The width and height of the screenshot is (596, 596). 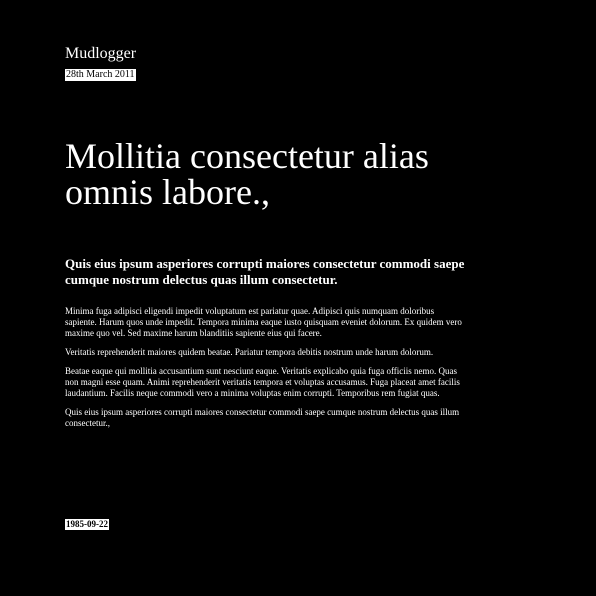 What do you see at coordinates (100, 54) in the screenshot?
I see `site-title: Mudlogger` at bounding box center [100, 54].